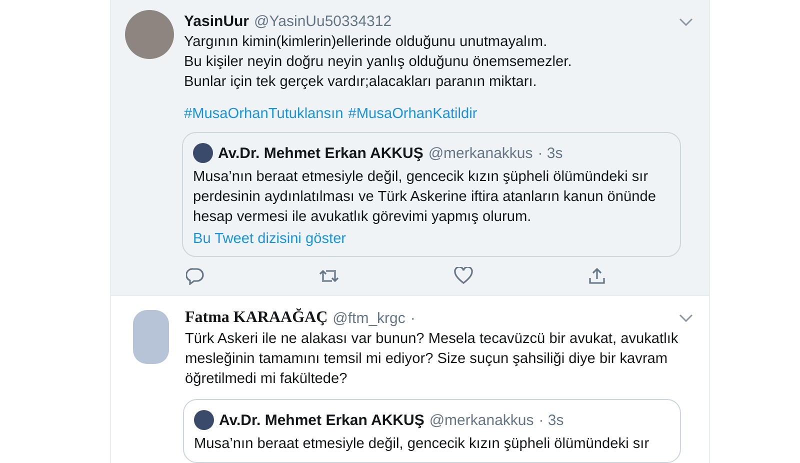 The width and height of the screenshot is (800, 463). Describe the element at coordinates (378, 62) in the screenshot. I see `tweet-text: Yargının kimin(kimlerin)ellerinde olduğunu unutmayalım. Bu kişiler neyin doğru neyin yanlış olduğunu önemsemezler. Bunlar için tek gerçek vardır;alacakları paranın miktarı.` at that location.